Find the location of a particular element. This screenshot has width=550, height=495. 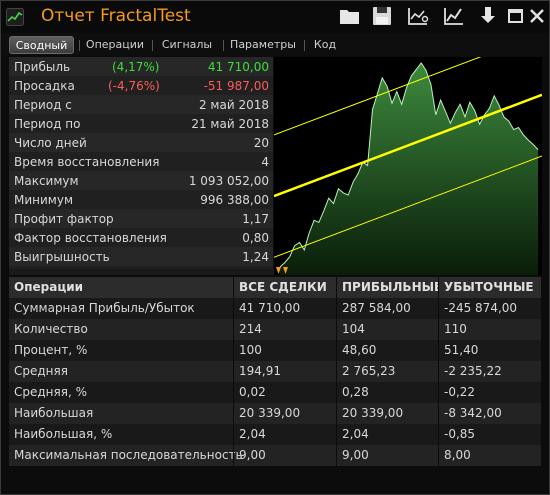

table-row: Количество 214 104 110 is located at coordinates (275, 329).